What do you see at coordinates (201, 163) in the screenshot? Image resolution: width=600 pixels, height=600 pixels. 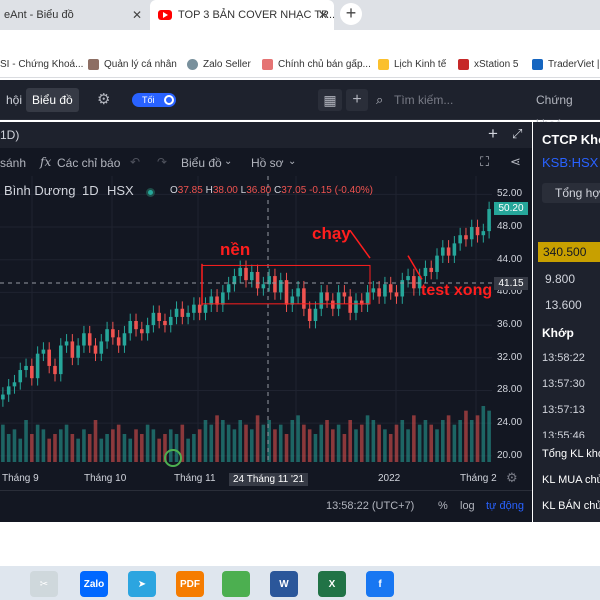 I see `chart-type-button: Biểu đồ` at bounding box center [201, 163].